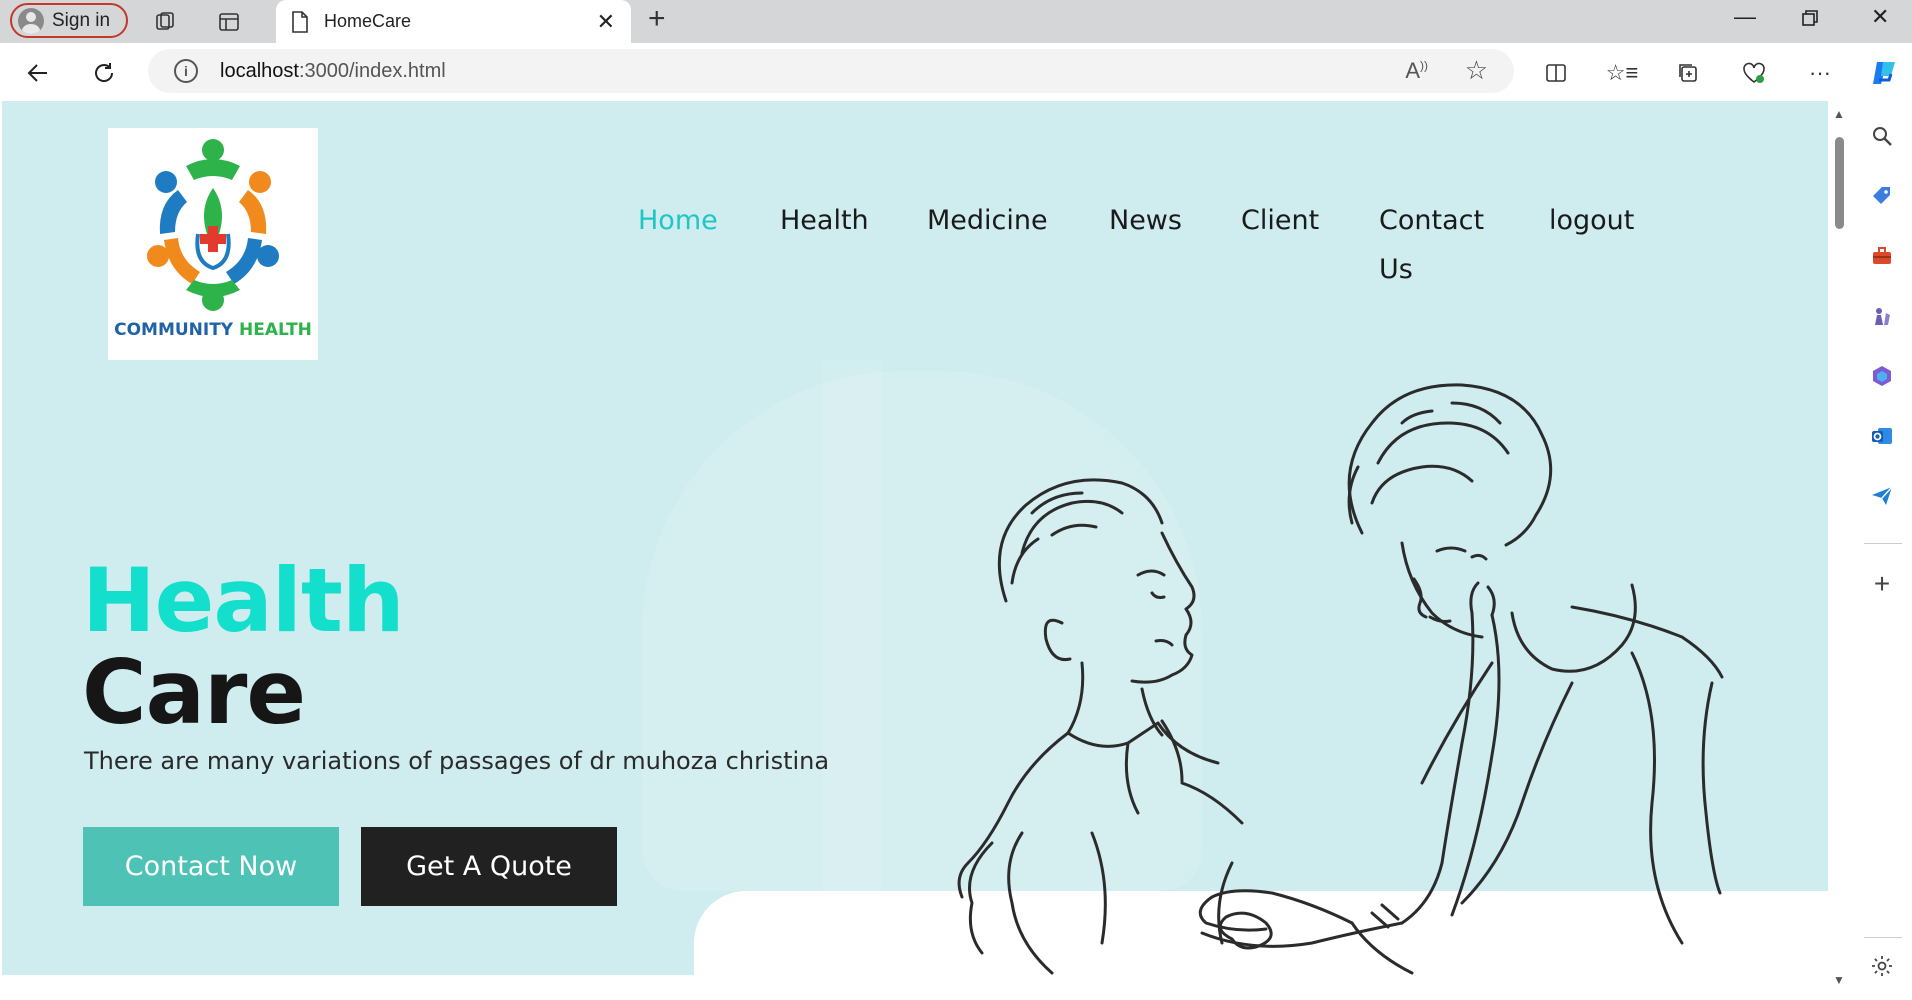  Describe the element at coordinates (368, 21) in the screenshot. I see `tab-title: HomeCare` at that location.